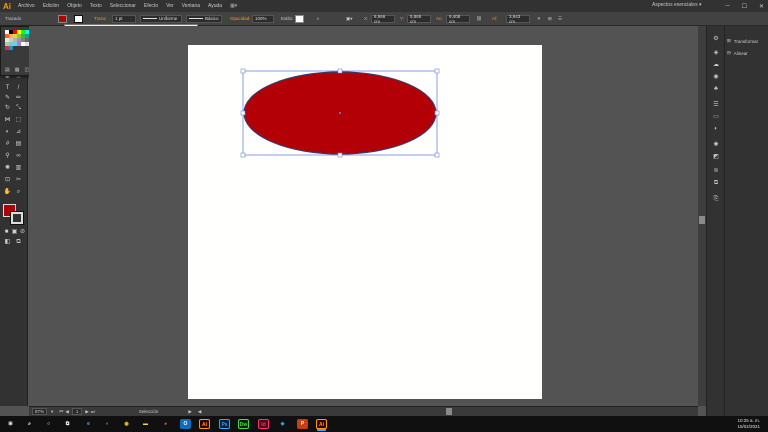 This screenshot has height=432, width=768. What do you see at coordinates (263, 18) in the screenshot?
I see `opacity-field: 100%` at bounding box center [263, 18].